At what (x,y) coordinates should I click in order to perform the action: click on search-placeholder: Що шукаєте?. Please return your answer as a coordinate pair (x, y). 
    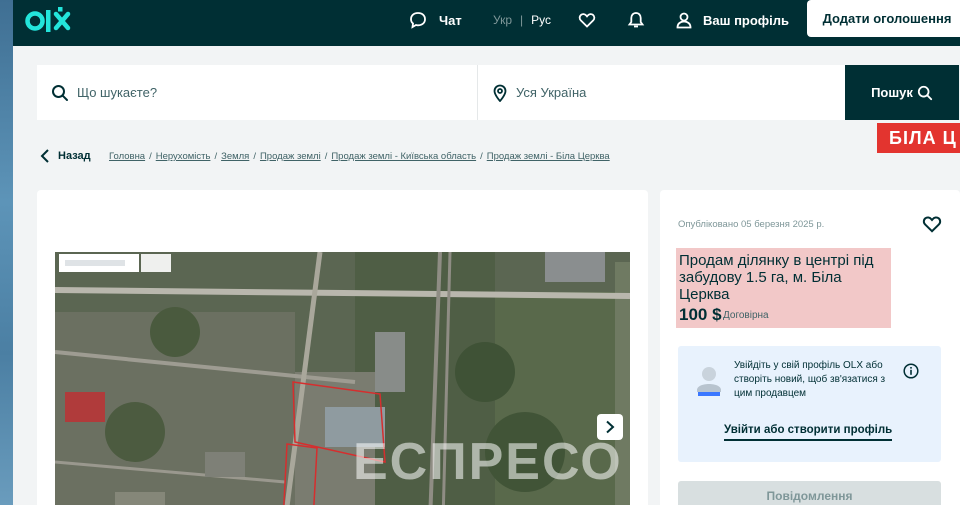
    Looking at the image, I should click on (117, 92).